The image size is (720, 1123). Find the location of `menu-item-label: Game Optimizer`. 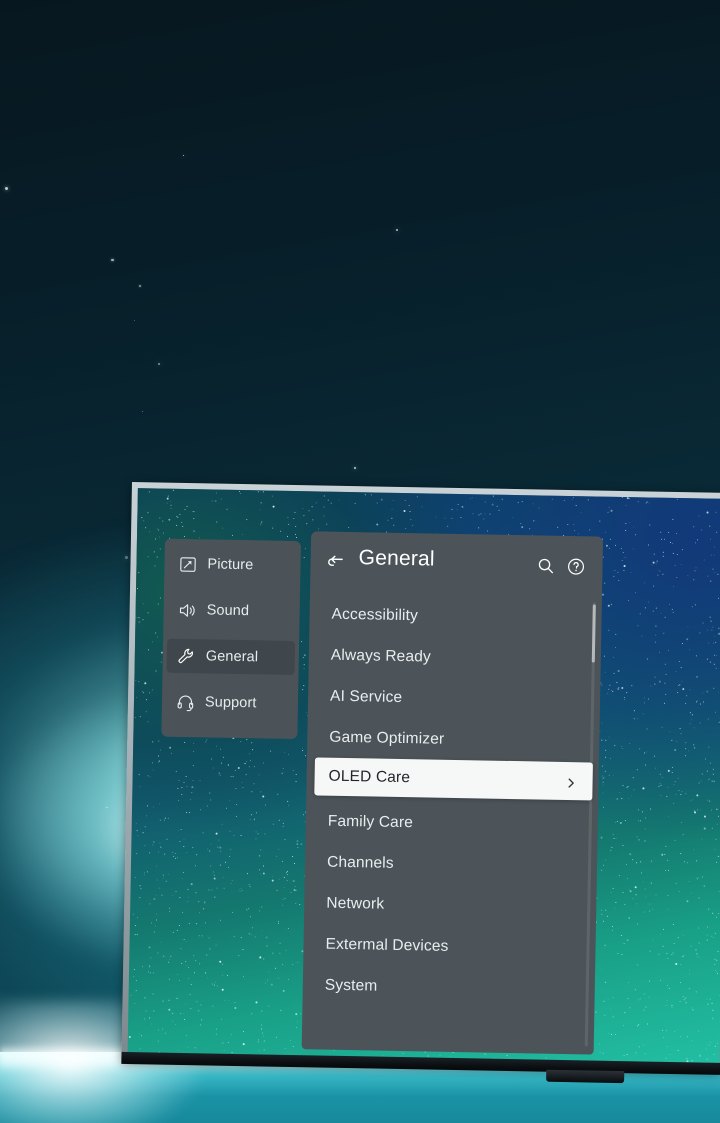

menu-item-label: Game Optimizer is located at coordinates (387, 738).